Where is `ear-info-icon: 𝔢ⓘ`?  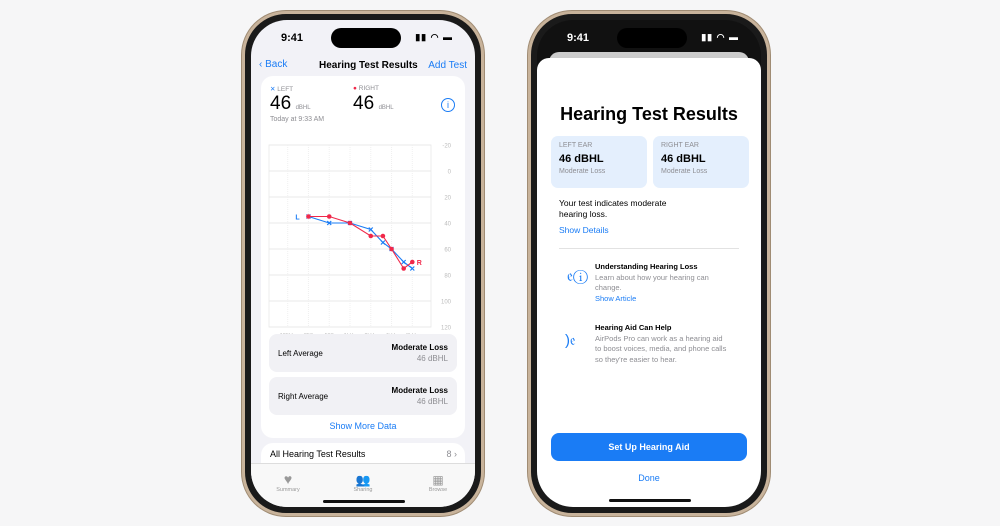 ear-info-icon: 𝔢ⓘ is located at coordinates (577, 276).